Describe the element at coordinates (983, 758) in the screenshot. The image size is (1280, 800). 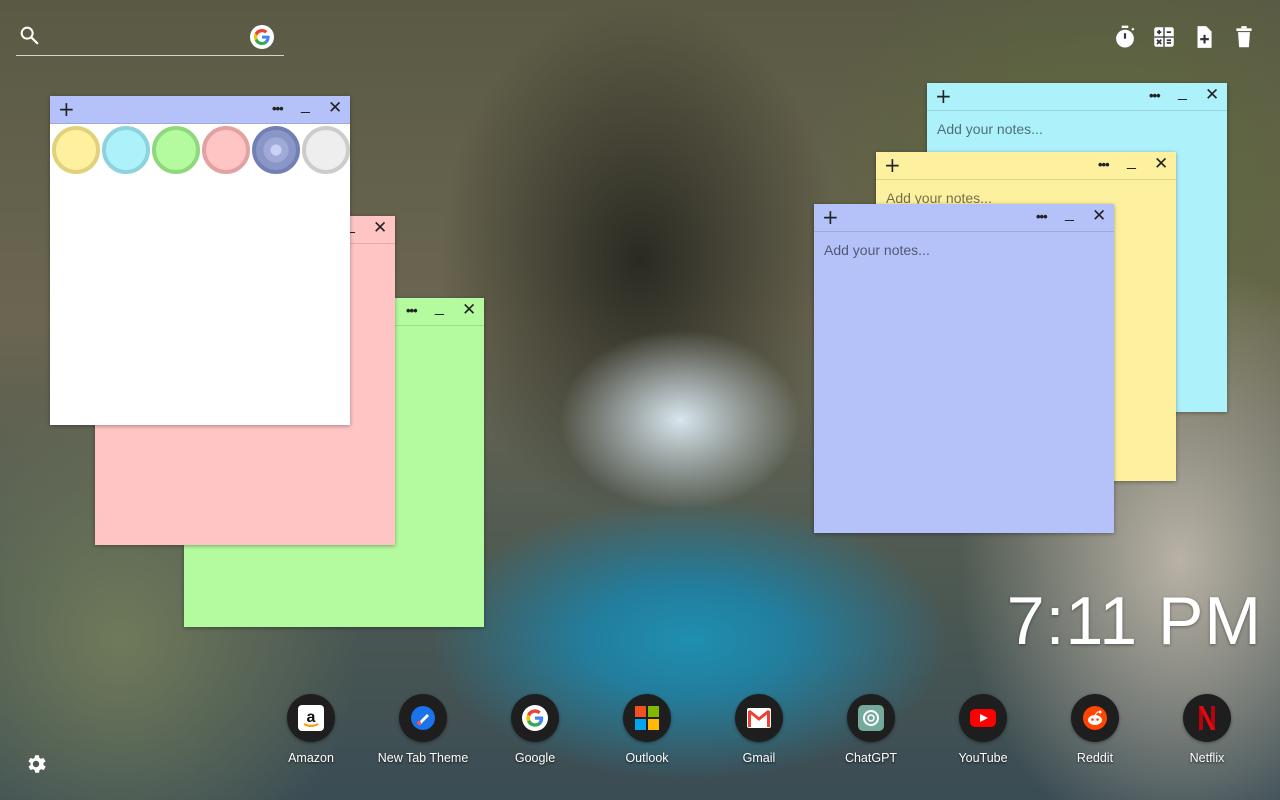
I see `shortcut-label: YouTube` at that location.